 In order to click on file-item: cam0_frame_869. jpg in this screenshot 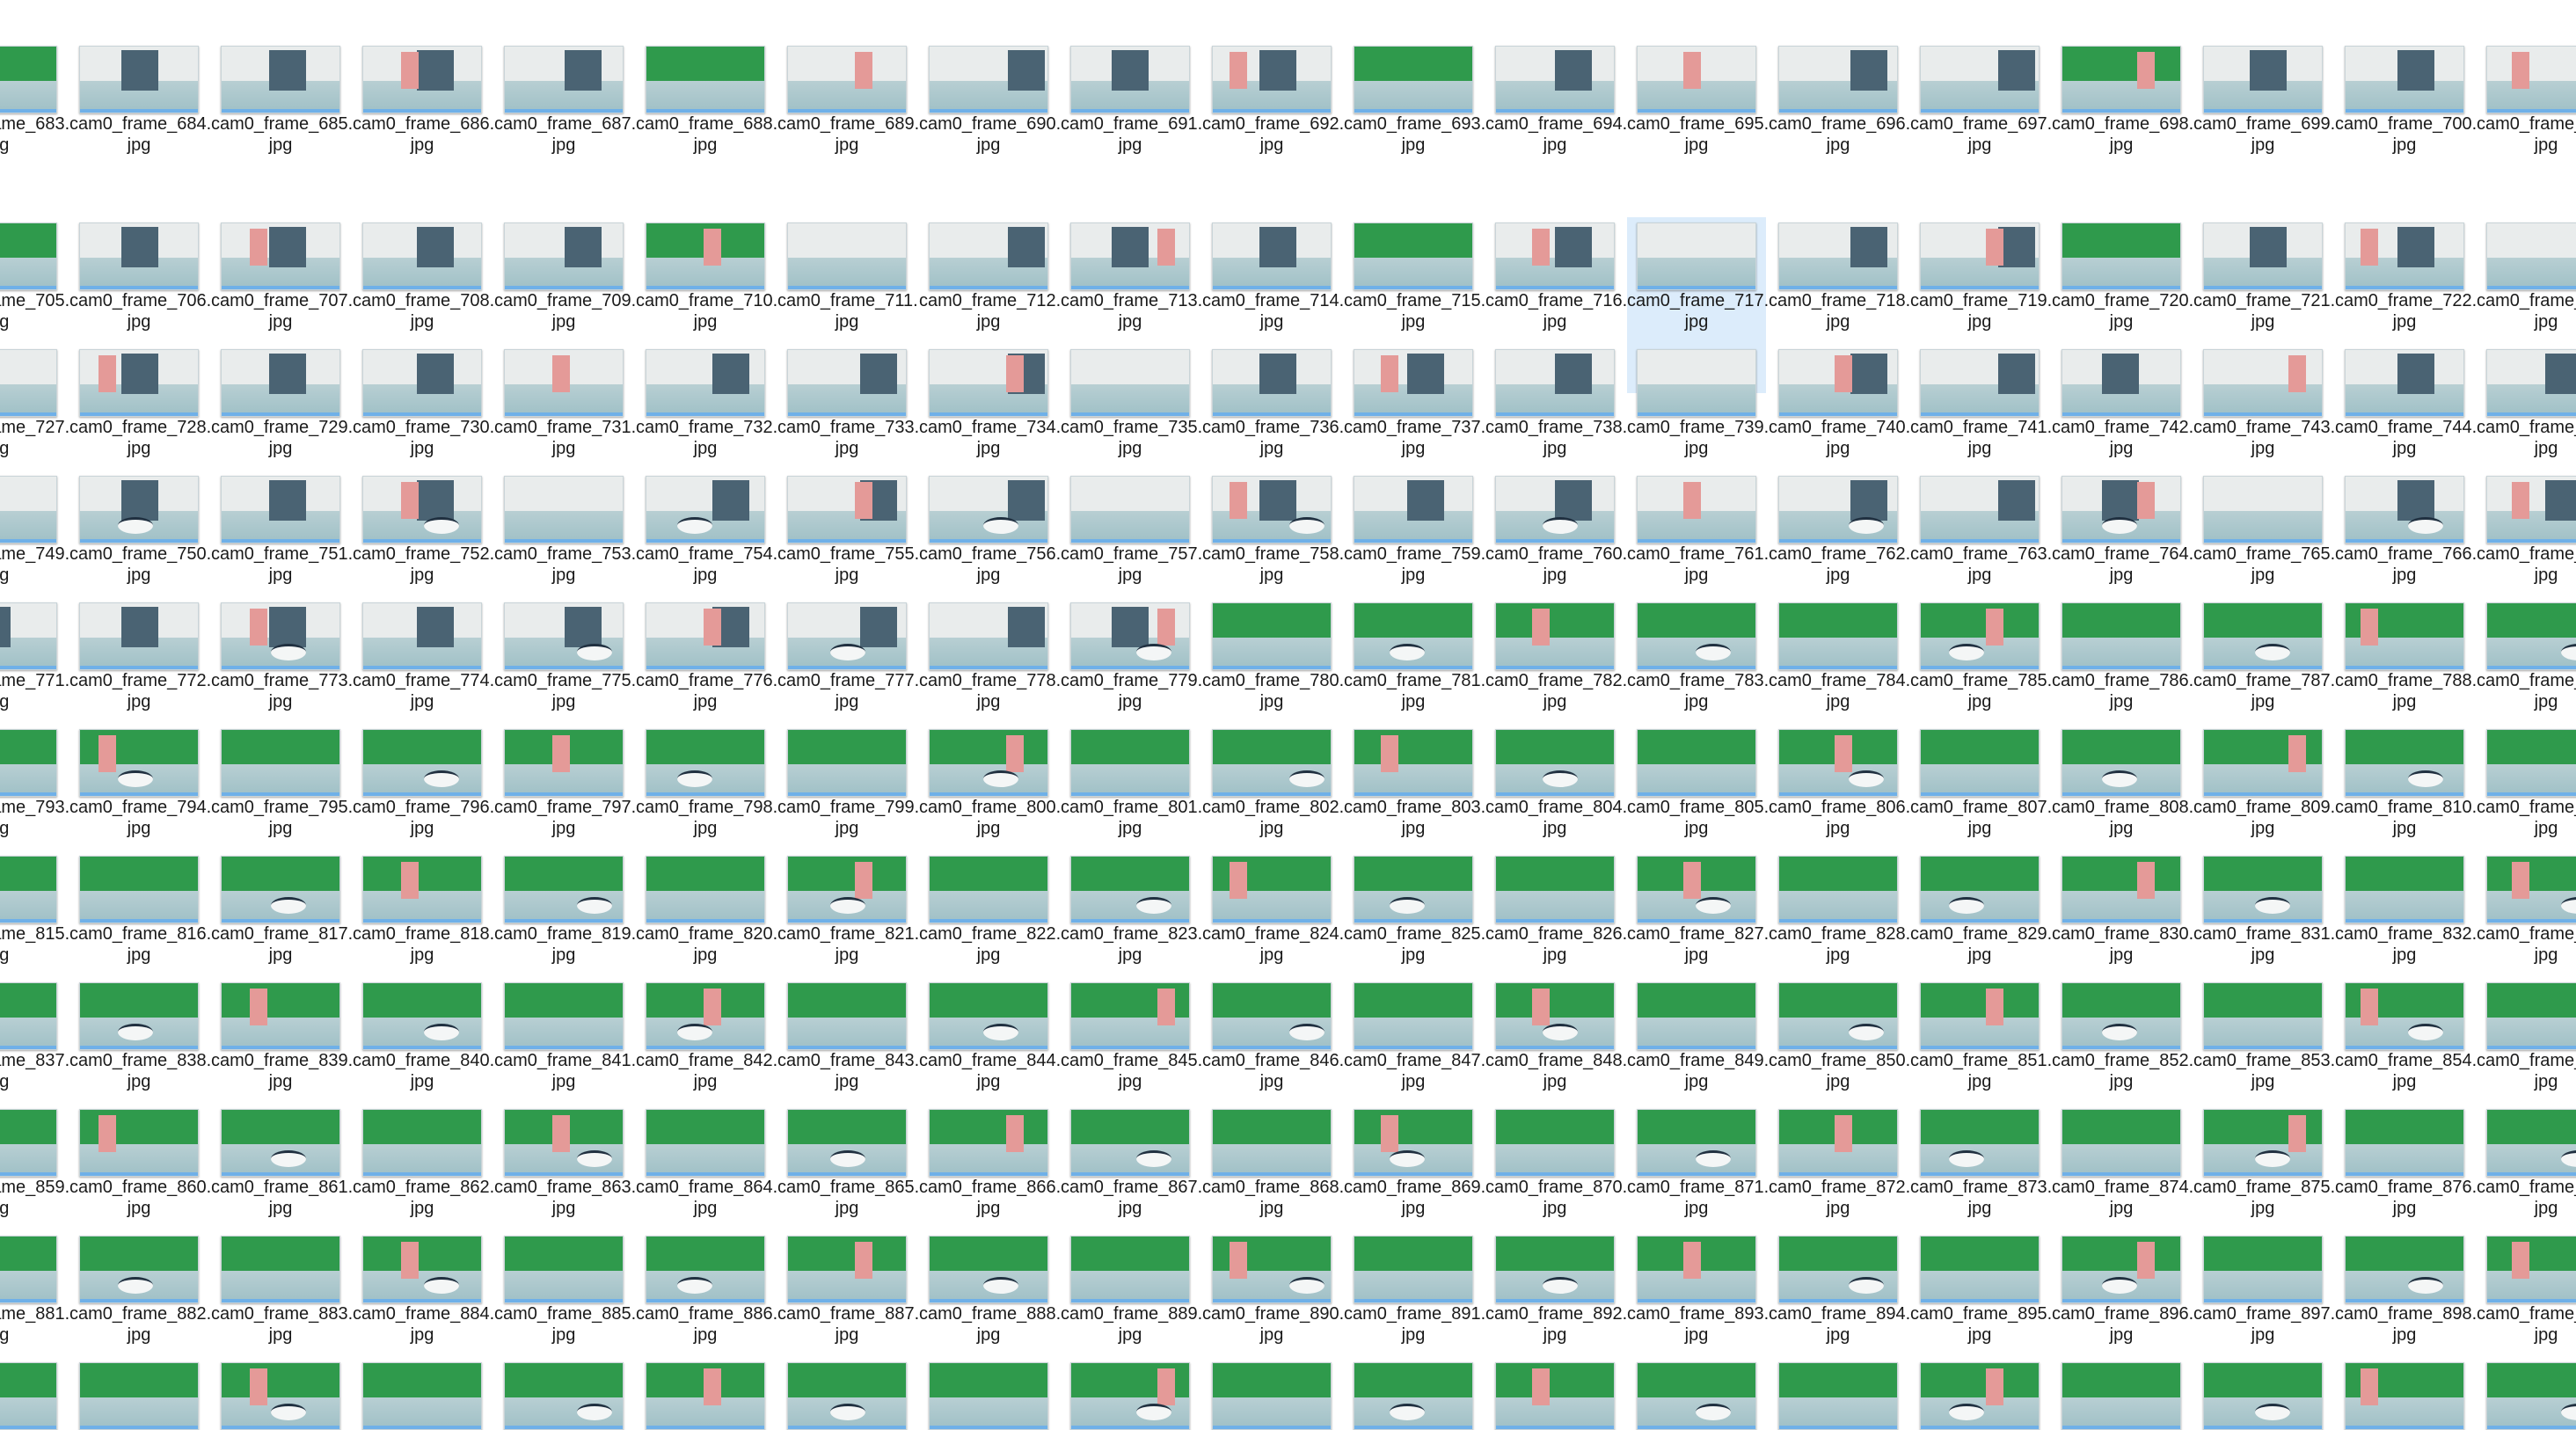, I will do `click(1414, 1161)`.